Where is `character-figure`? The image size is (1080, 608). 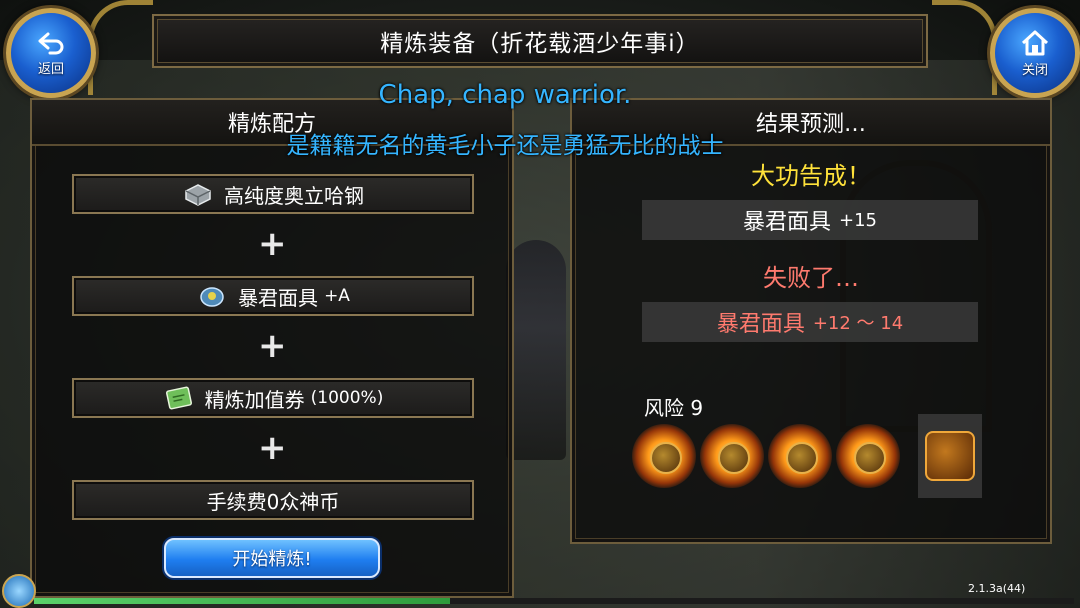 character-figure is located at coordinates (536, 350).